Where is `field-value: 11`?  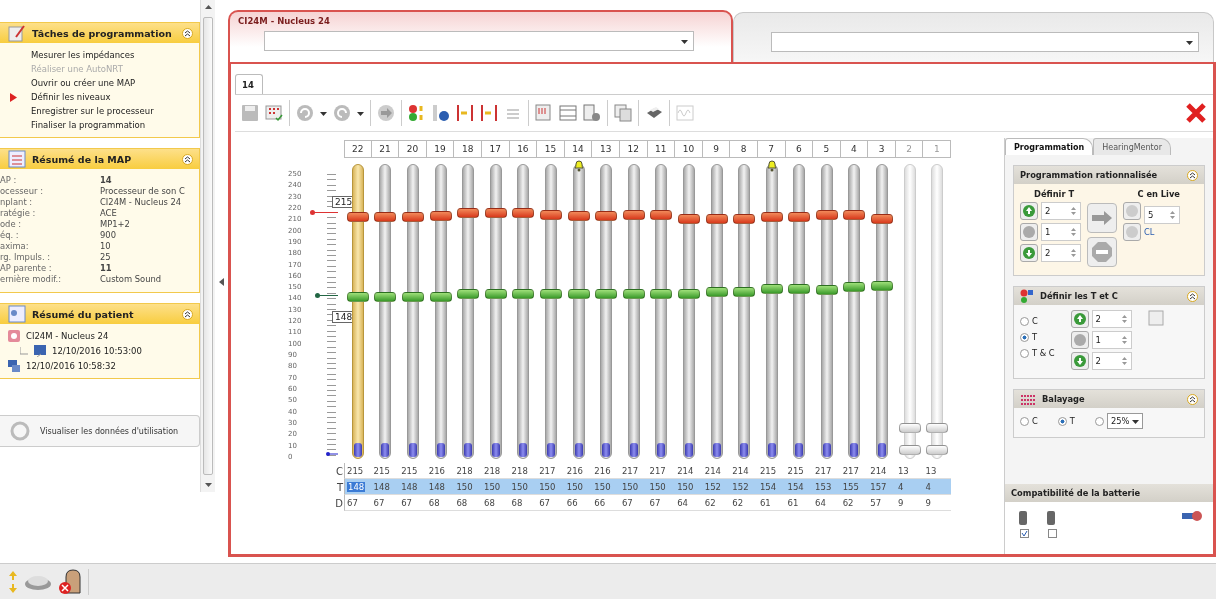
field-value: 11 is located at coordinates (106, 268).